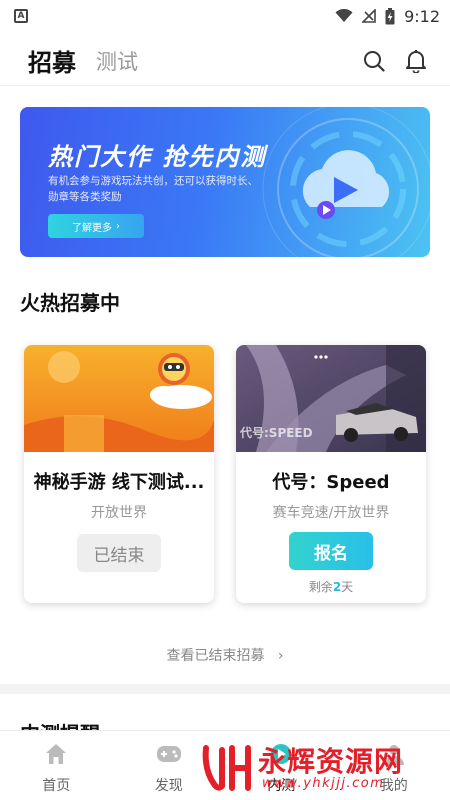 The width and height of the screenshot is (450, 800). I want to click on search-icon, so click(374, 61).